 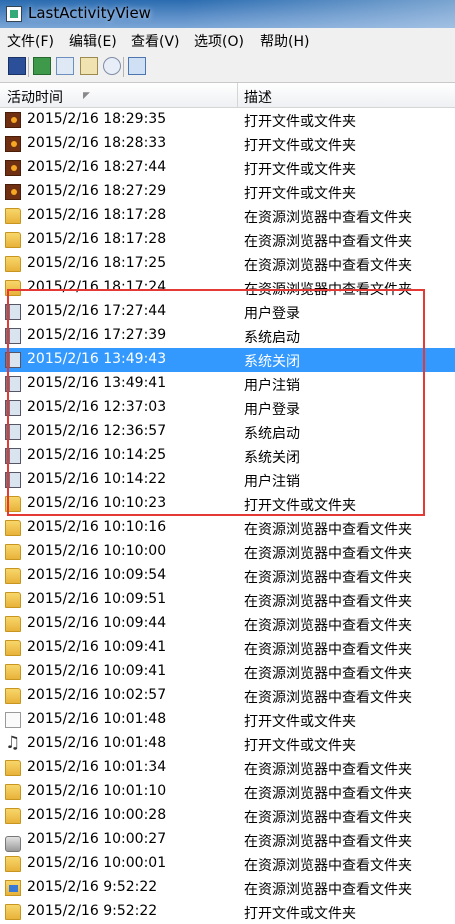 What do you see at coordinates (42, 66) in the screenshot?
I see `refresh-icon` at bounding box center [42, 66].